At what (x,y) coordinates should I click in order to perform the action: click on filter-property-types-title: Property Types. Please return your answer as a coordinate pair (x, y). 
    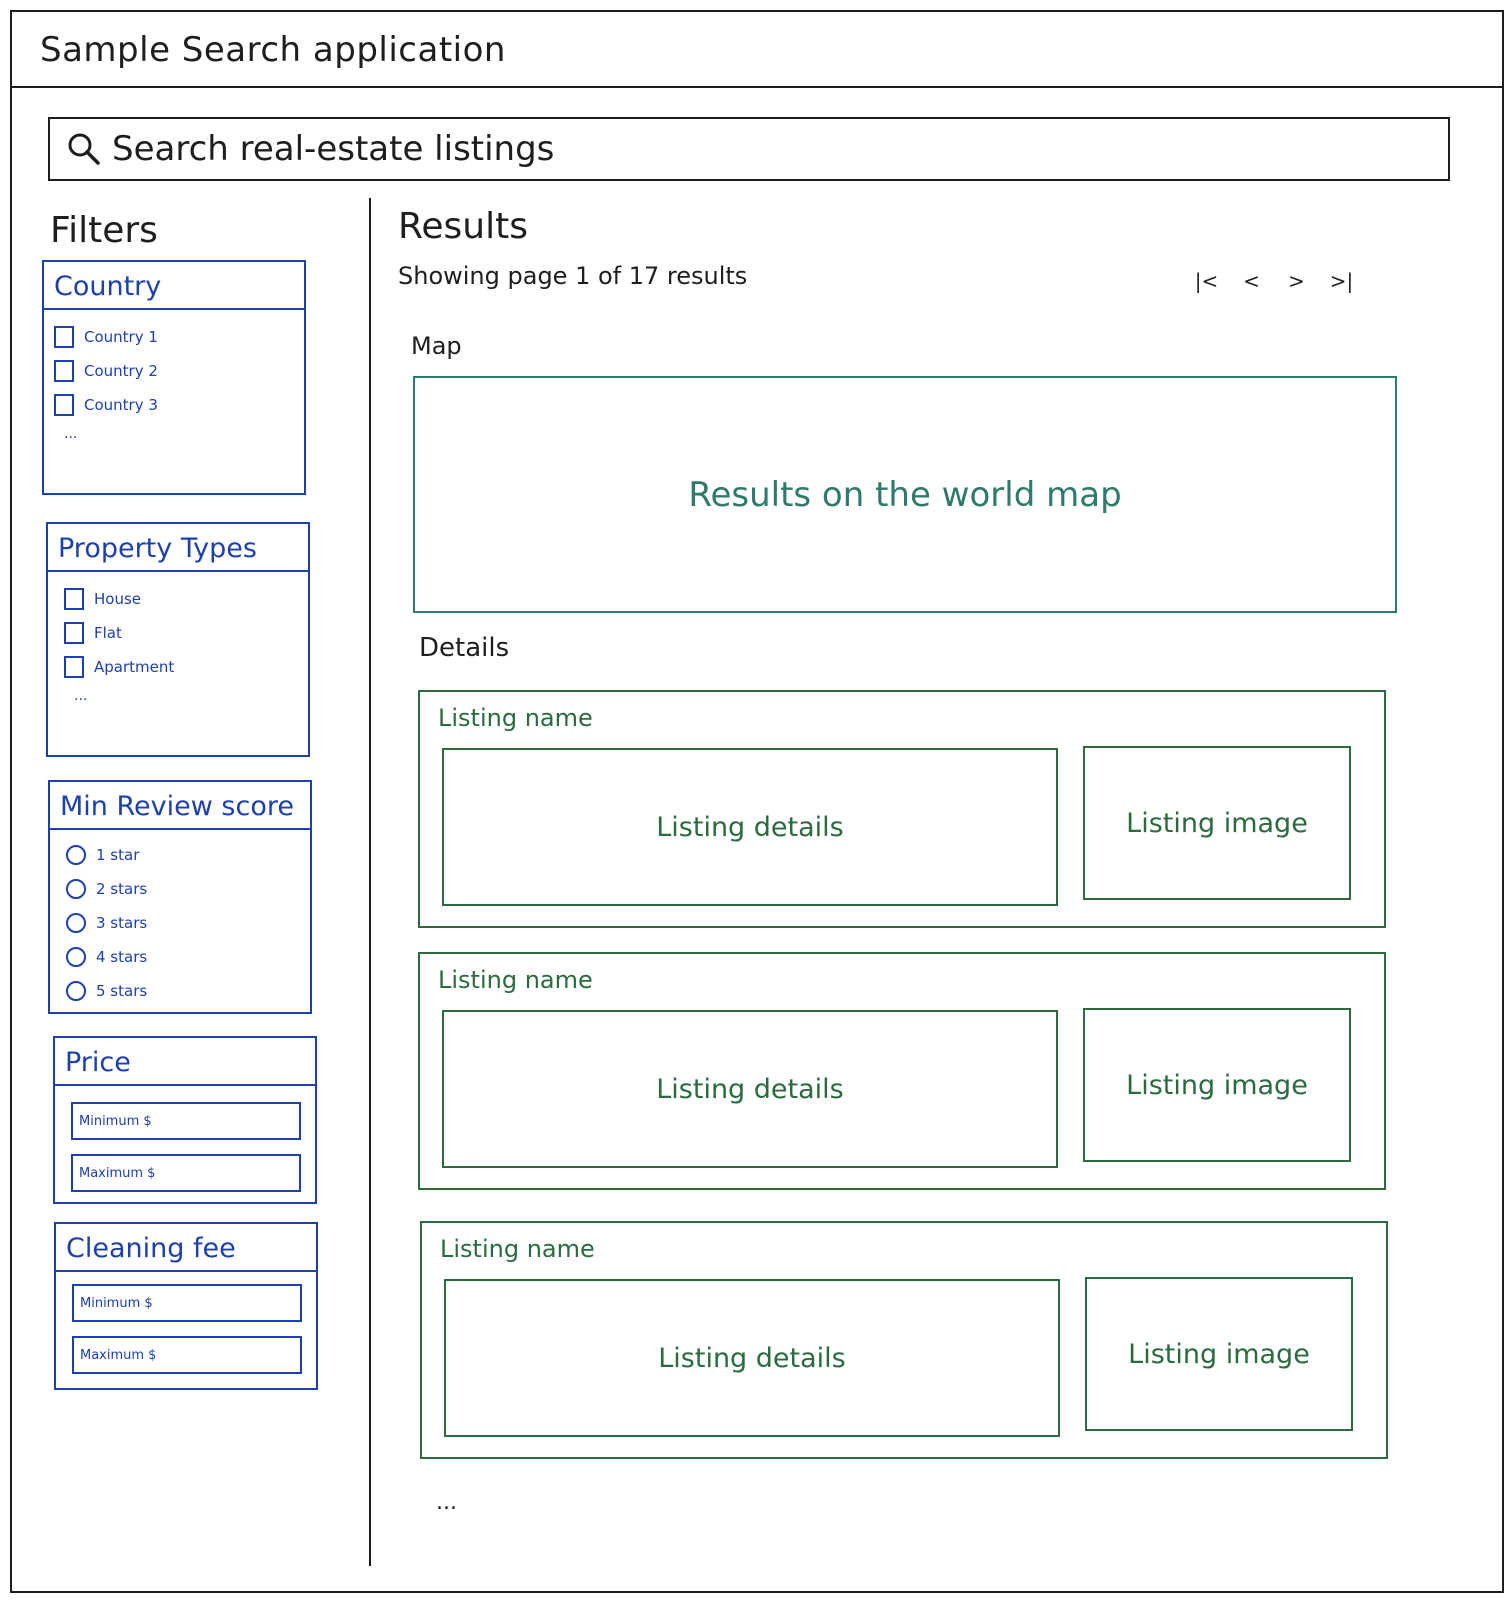
    Looking at the image, I should click on (178, 548).